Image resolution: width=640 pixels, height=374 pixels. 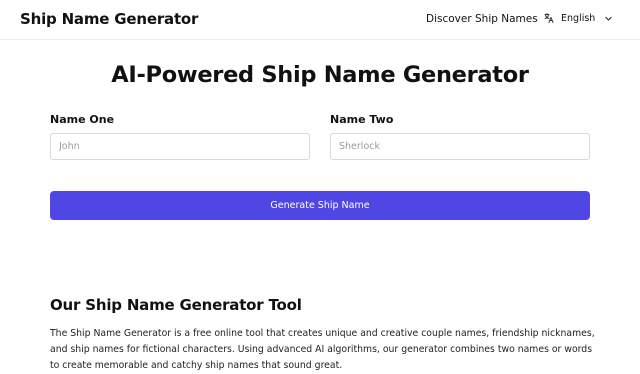 What do you see at coordinates (320, 205) in the screenshot?
I see `generate-ship-name-button: Generate Ship Name` at bounding box center [320, 205].